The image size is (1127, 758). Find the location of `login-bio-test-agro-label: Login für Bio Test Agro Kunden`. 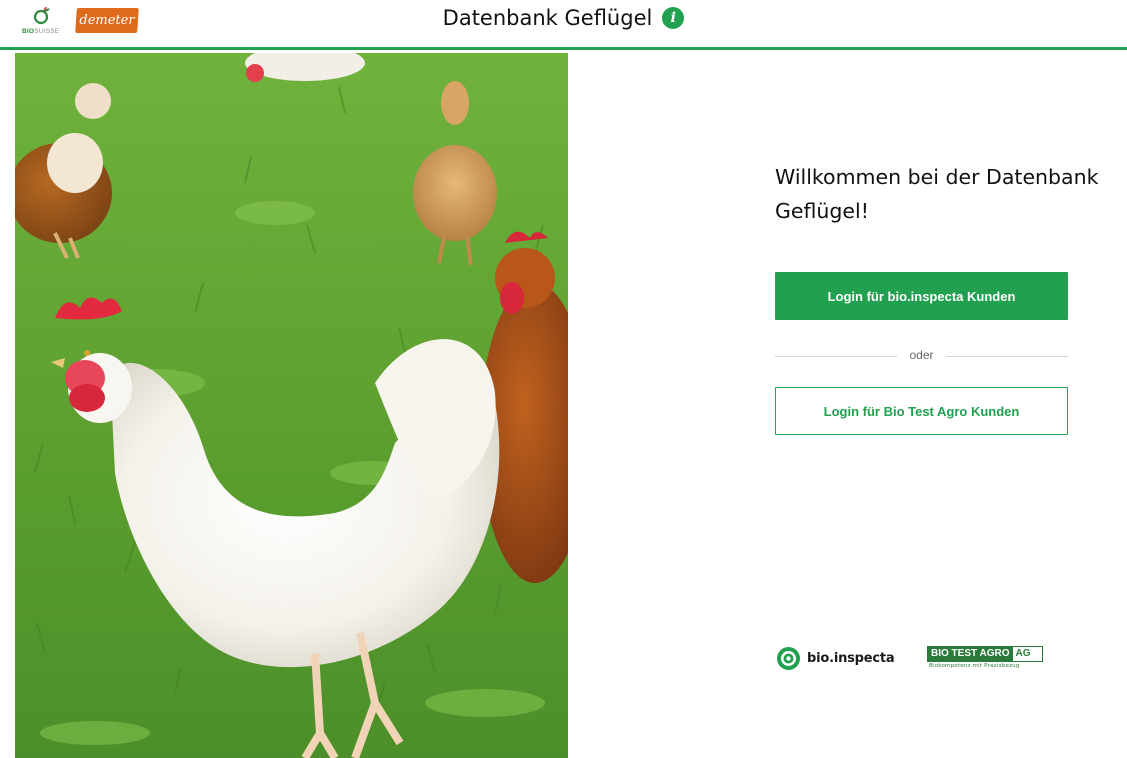

login-bio-test-agro-label: Login für Bio Test Agro Kunden is located at coordinates (921, 411).